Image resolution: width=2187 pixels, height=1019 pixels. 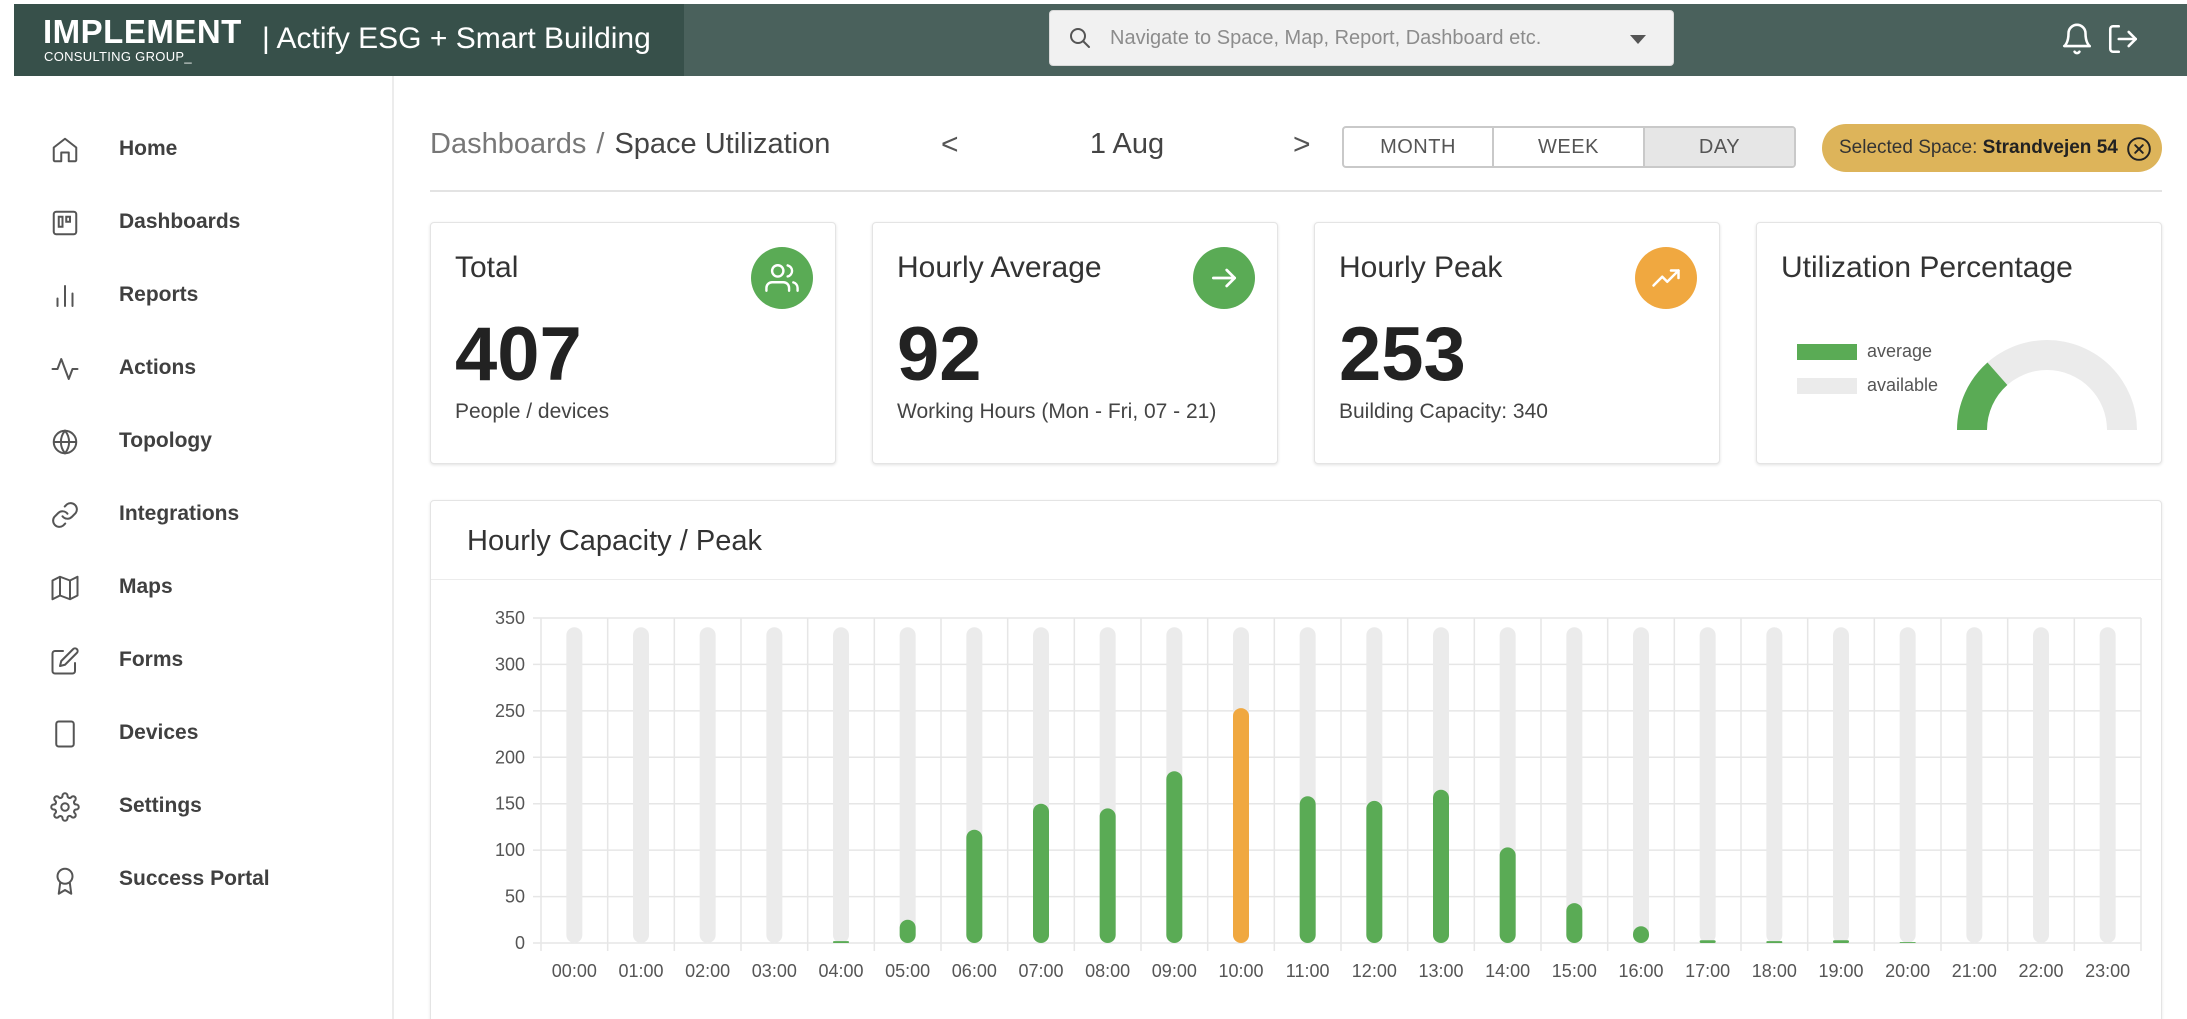 I want to click on y-tick-label: 0, so click(x=520, y=943).